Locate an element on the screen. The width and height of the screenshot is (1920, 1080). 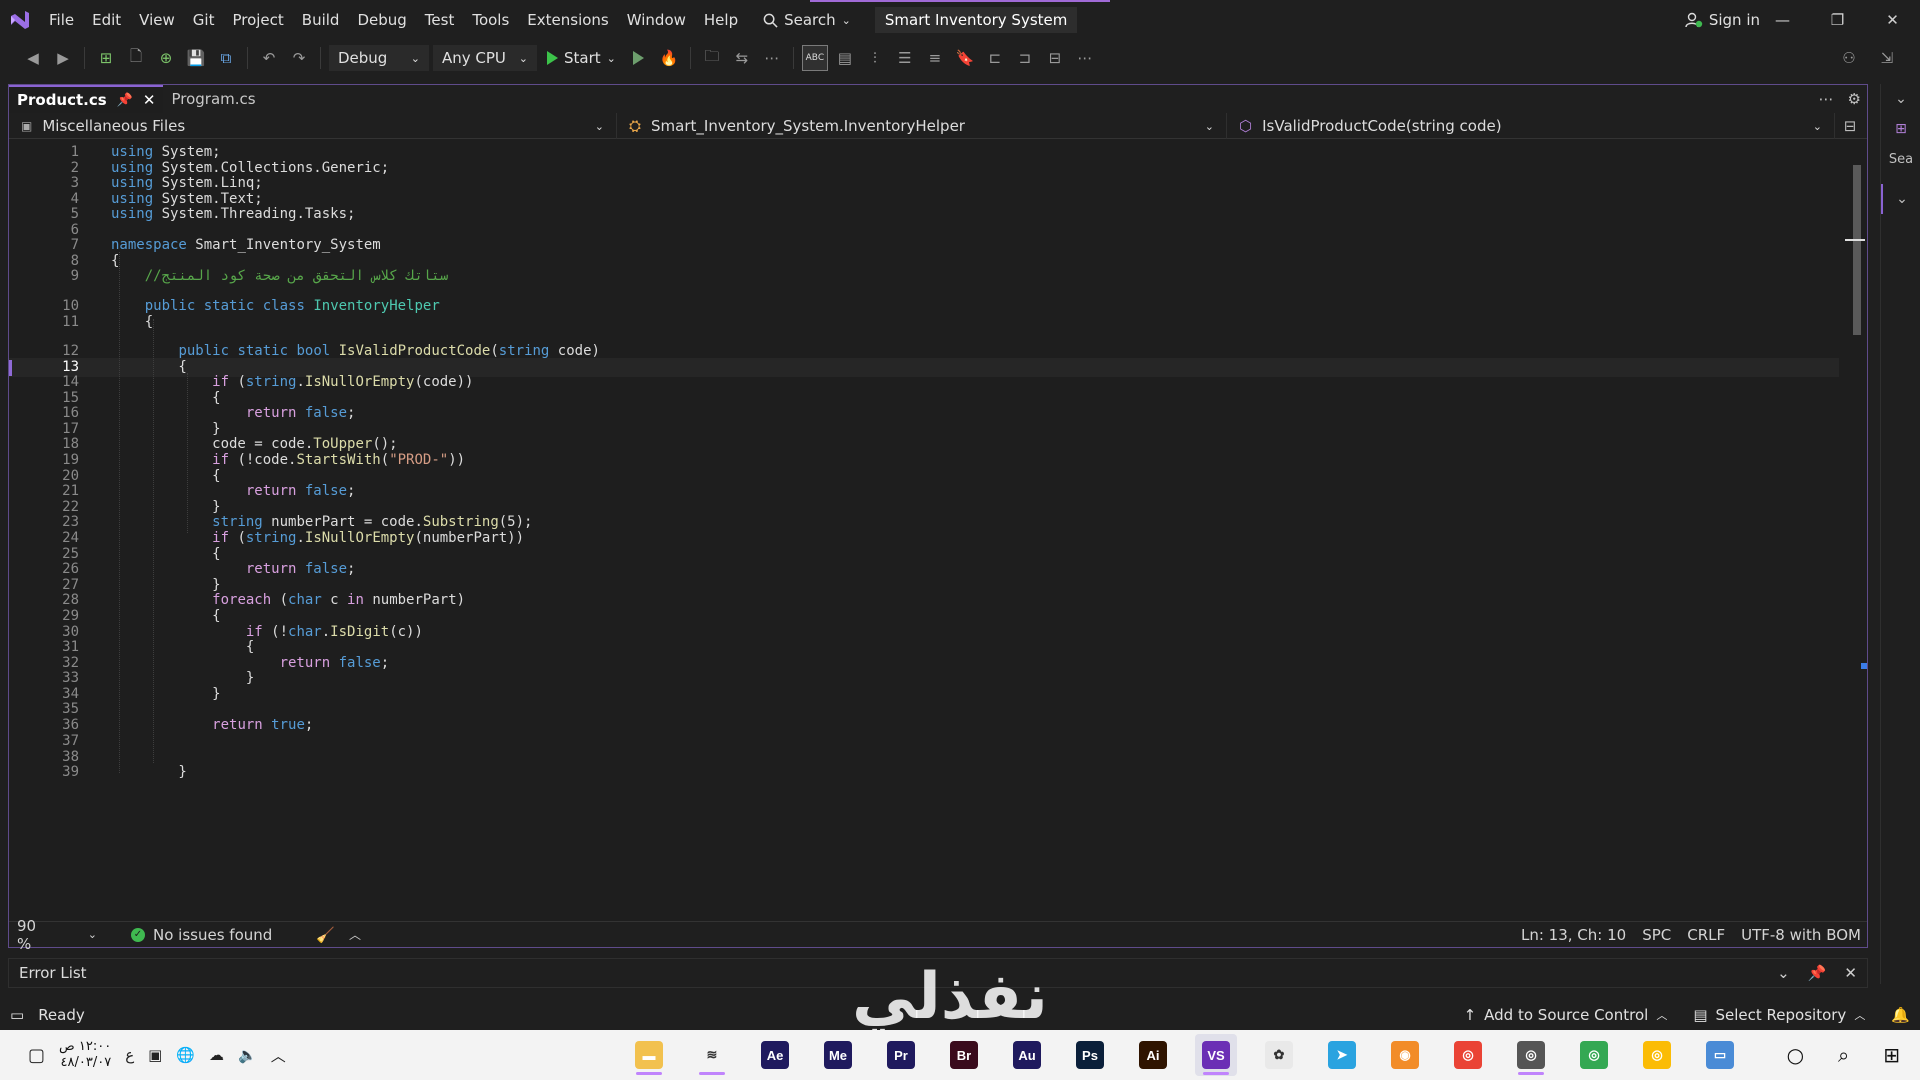
scroll-thumb is located at coordinates (1857, 250).